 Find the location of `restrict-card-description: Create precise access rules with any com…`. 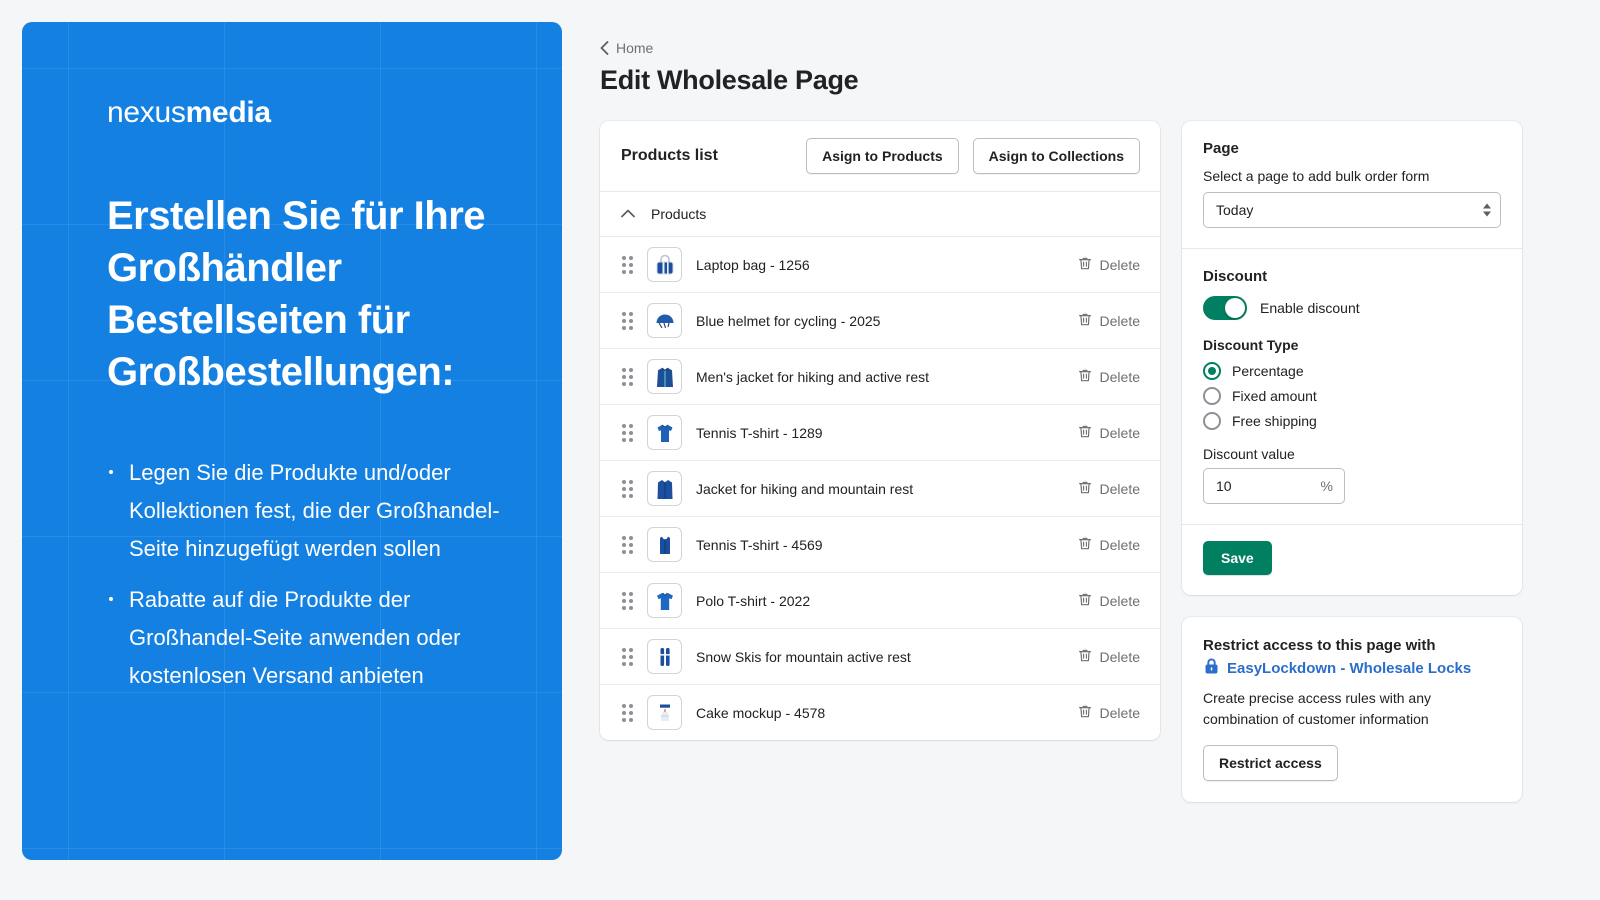

restrict-card-description: Create precise access rules with any com… is located at coordinates (1317, 708).